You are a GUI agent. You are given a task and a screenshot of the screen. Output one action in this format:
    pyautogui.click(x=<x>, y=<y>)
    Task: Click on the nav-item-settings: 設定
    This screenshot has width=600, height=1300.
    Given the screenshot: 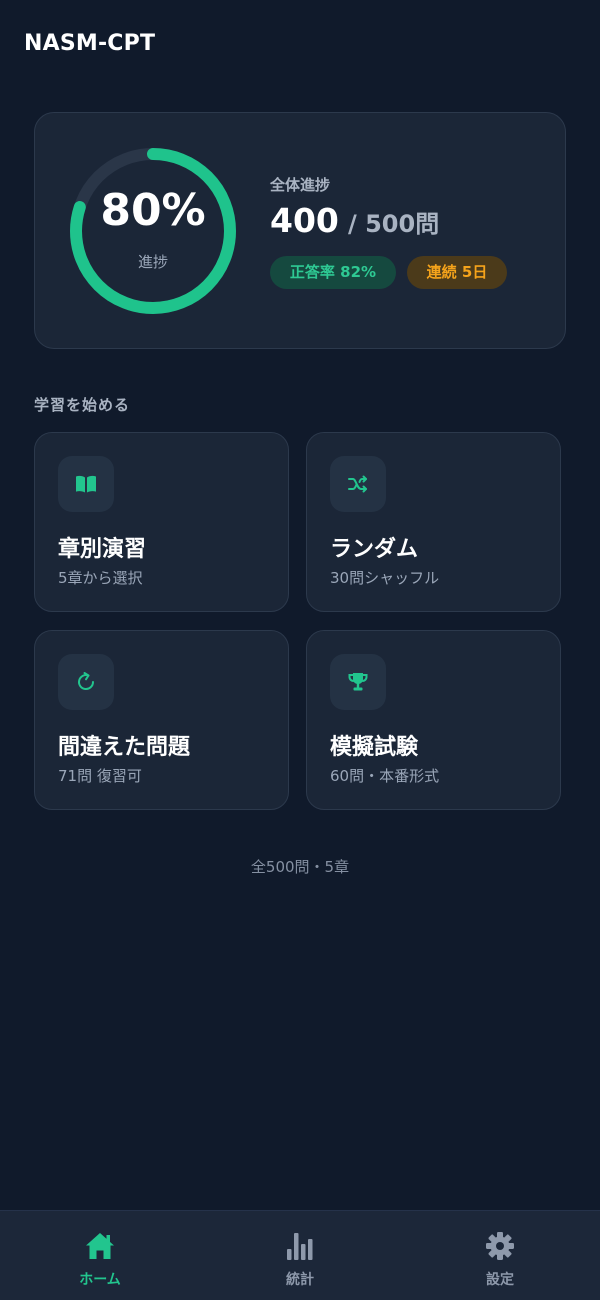 What is the action you would take?
    pyautogui.click(x=500, y=1255)
    